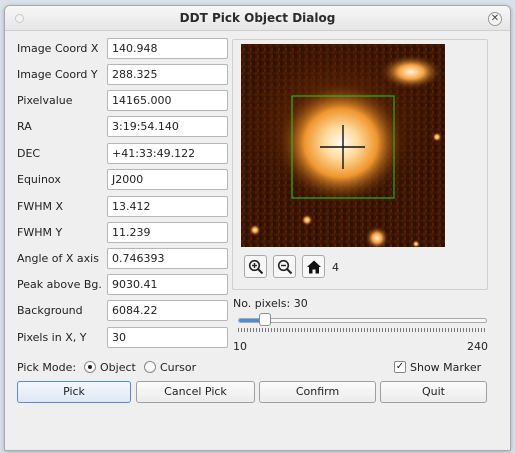 The width and height of the screenshot is (515, 453). Describe the element at coordinates (167, 74) in the screenshot. I see `field-image-coord-y: 288.325` at that location.